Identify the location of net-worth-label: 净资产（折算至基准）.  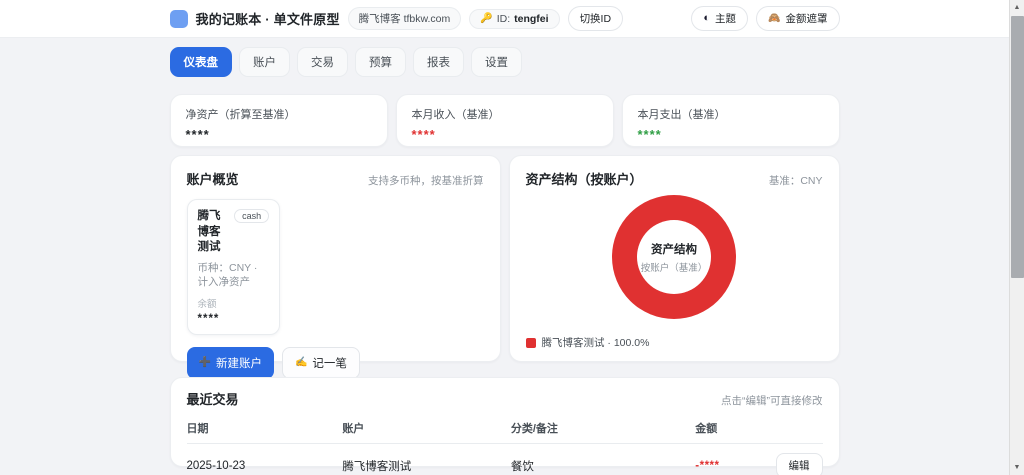
(240, 115).